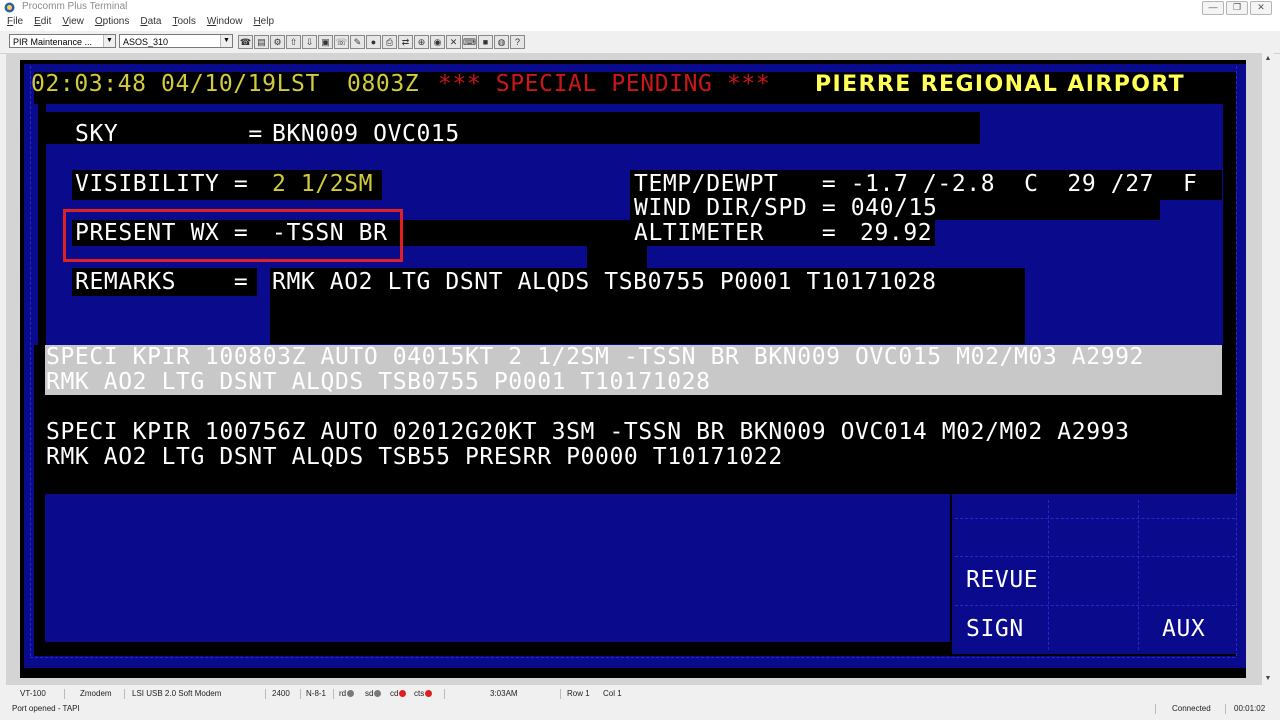 The width and height of the screenshot is (1280, 720). Describe the element at coordinates (604, 84) in the screenshot. I see `special-pending-alert: *** SPECIAL PENDING ***` at that location.